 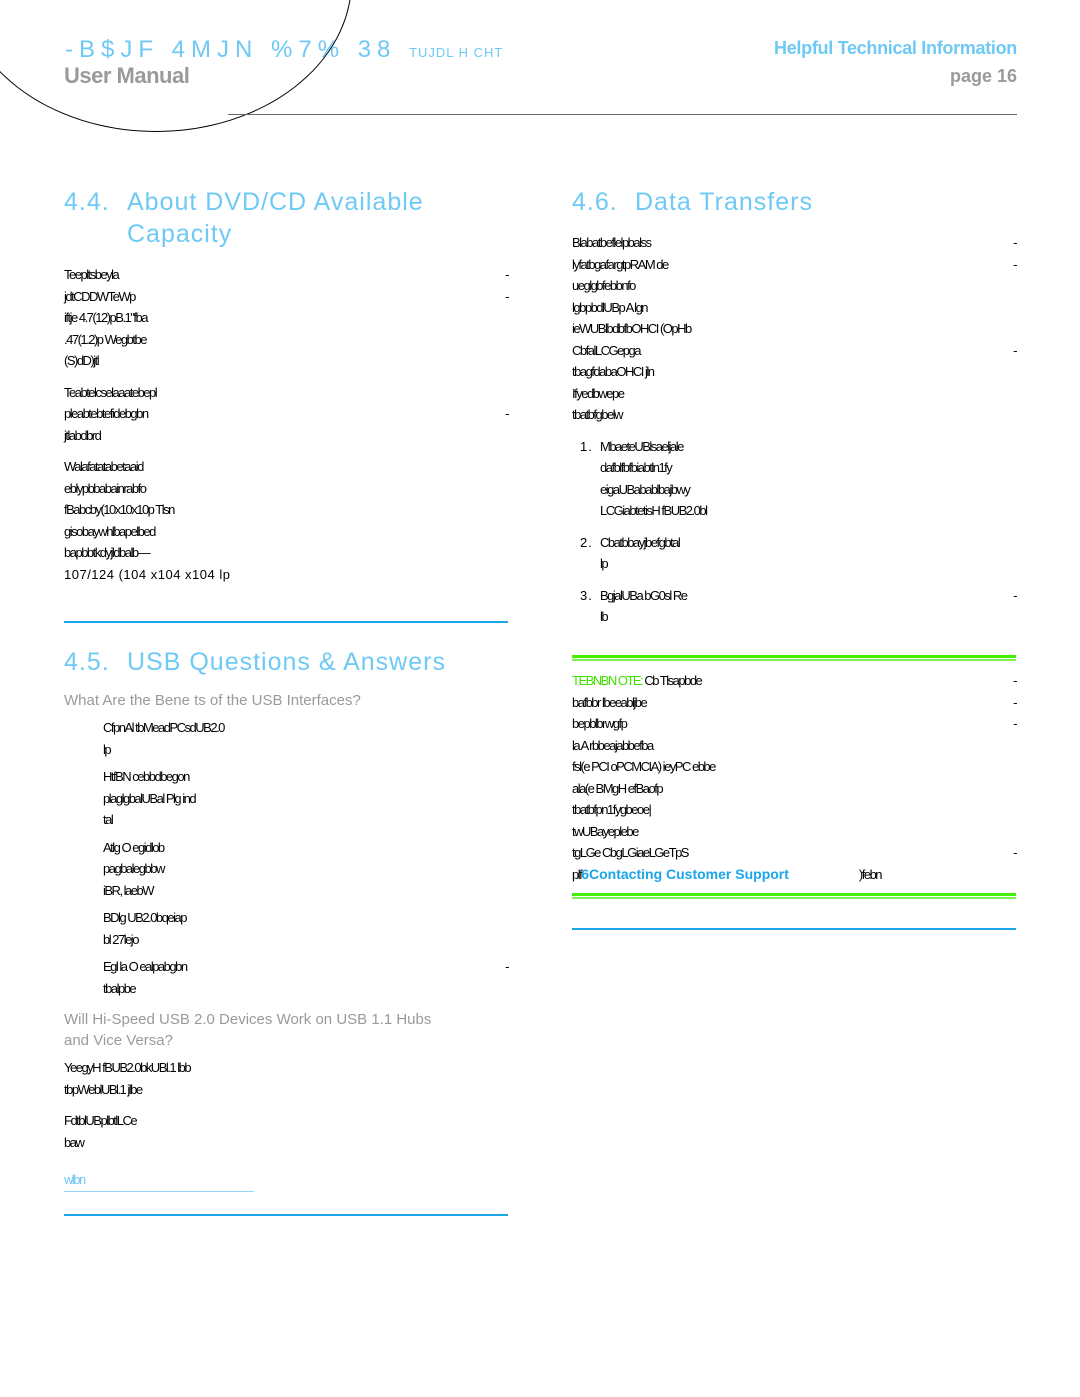 What do you see at coordinates (134, 868) in the screenshot?
I see `benefit-item: Atlg O egidlob pagbalegbbw iBR, laebW` at bounding box center [134, 868].